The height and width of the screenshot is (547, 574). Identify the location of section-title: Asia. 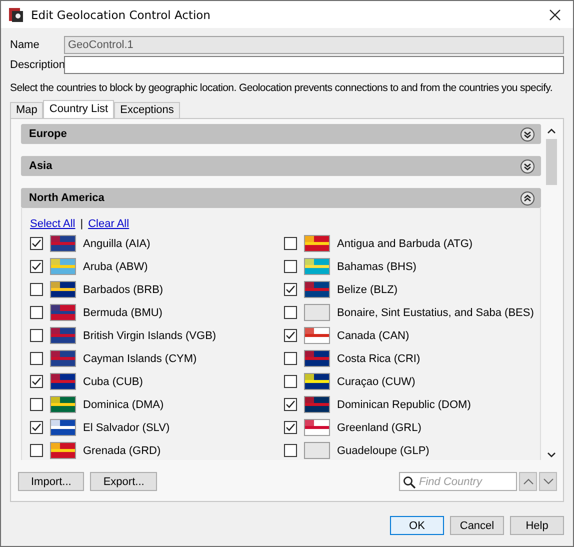
(41, 166).